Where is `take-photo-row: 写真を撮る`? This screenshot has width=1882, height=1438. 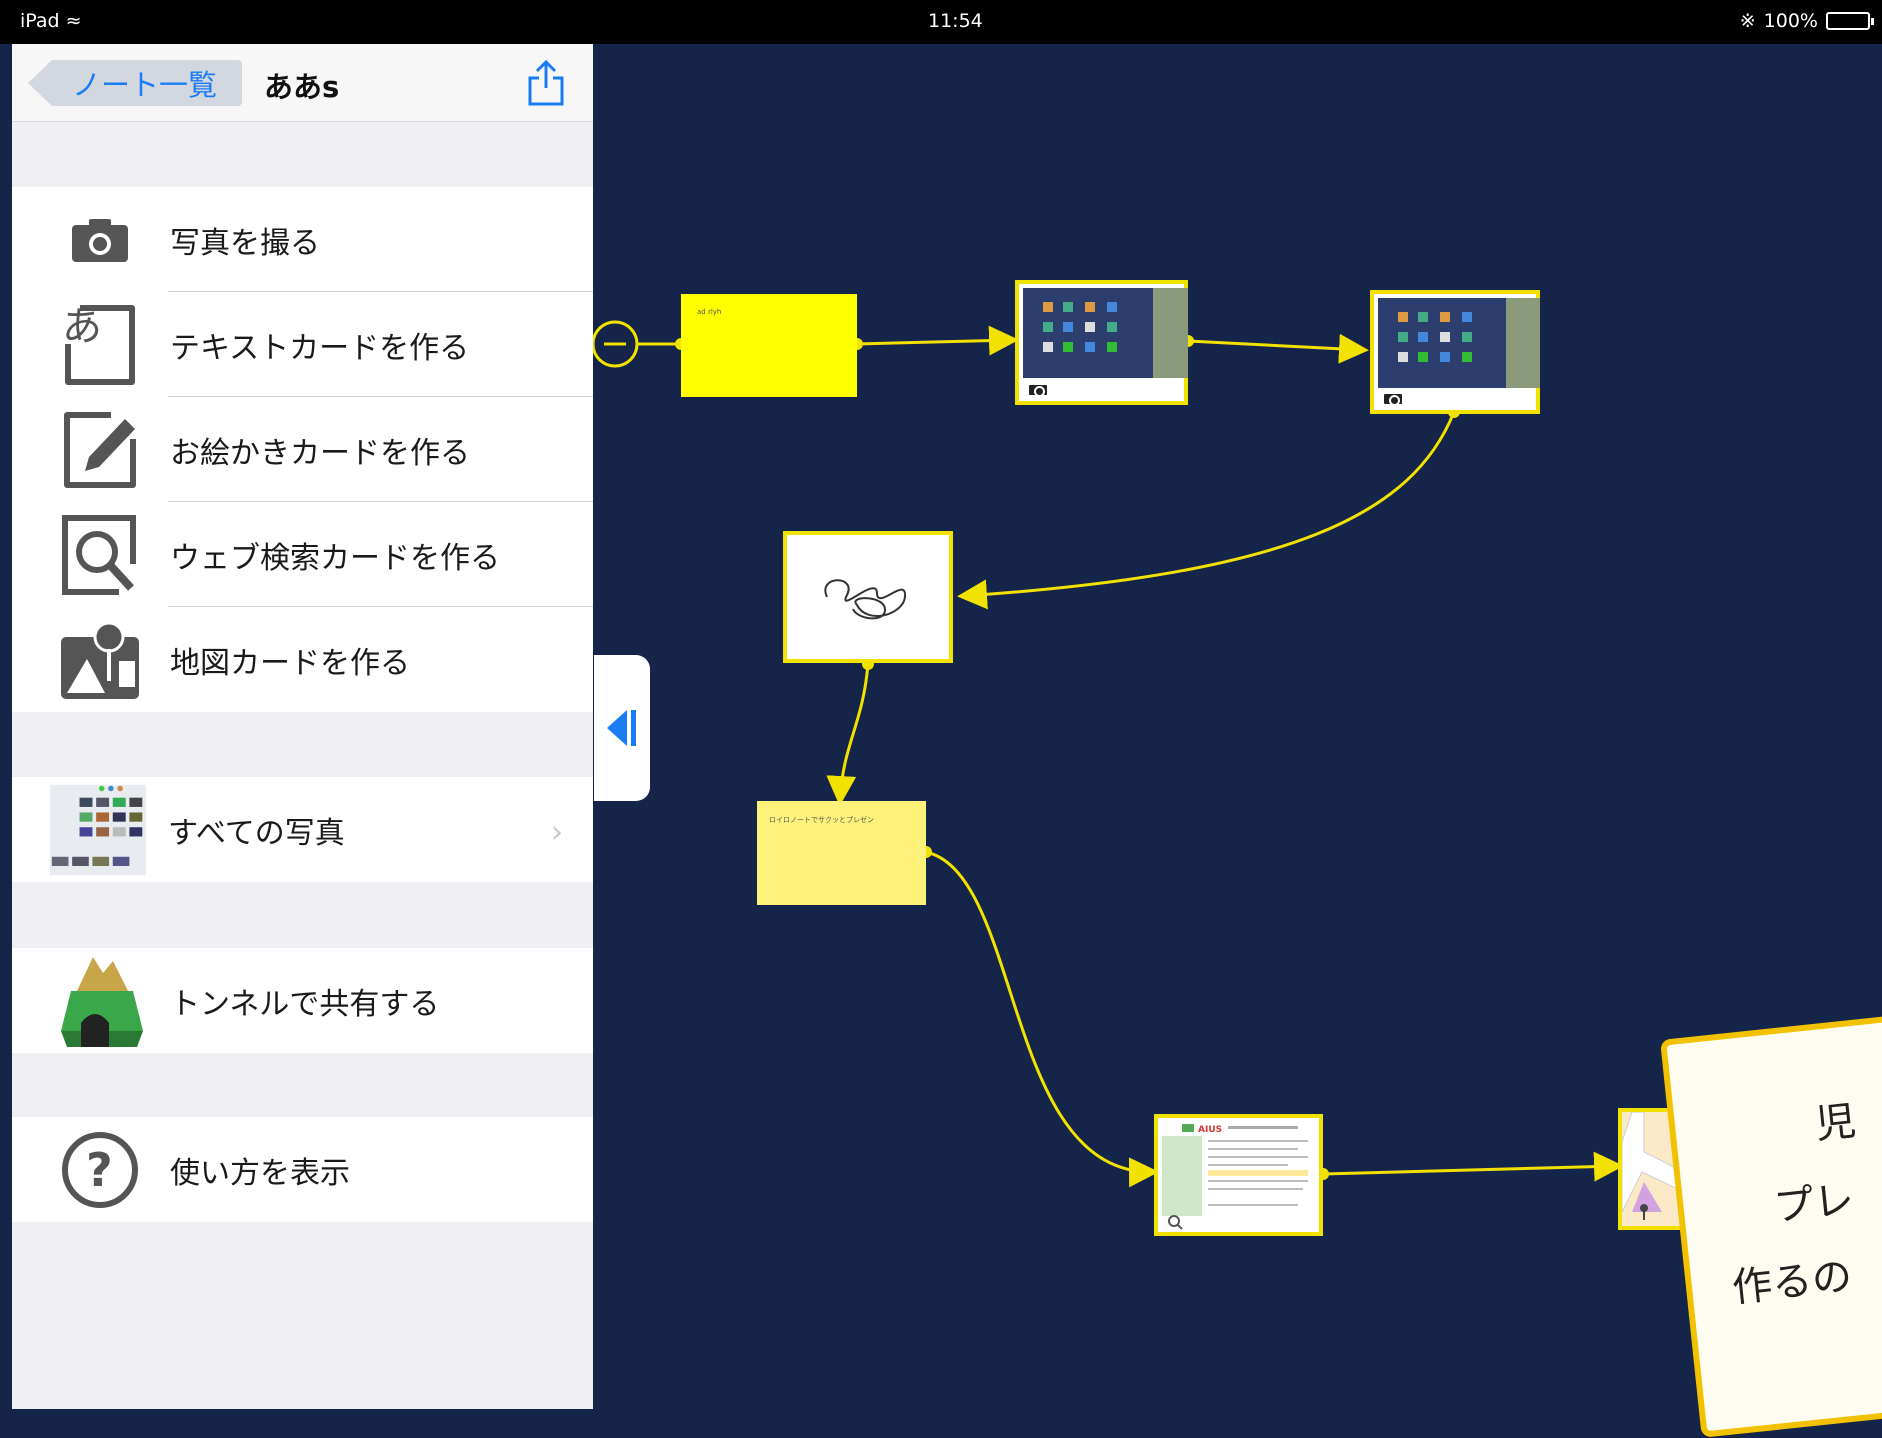 take-photo-row: 写真を撮る is located at coordinates (302, 239).